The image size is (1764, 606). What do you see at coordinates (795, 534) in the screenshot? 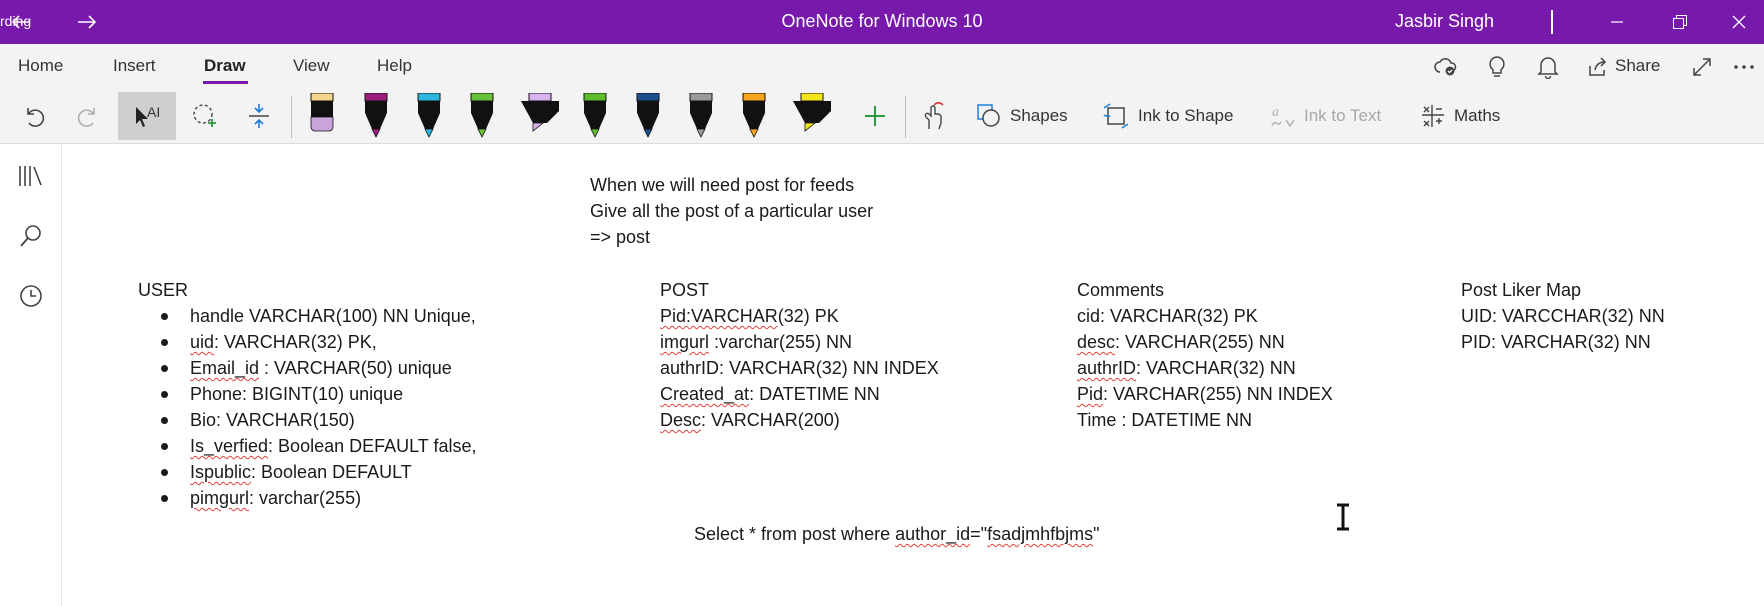
I see `query-text: Select * from post where` at bounding box center [795, 534].